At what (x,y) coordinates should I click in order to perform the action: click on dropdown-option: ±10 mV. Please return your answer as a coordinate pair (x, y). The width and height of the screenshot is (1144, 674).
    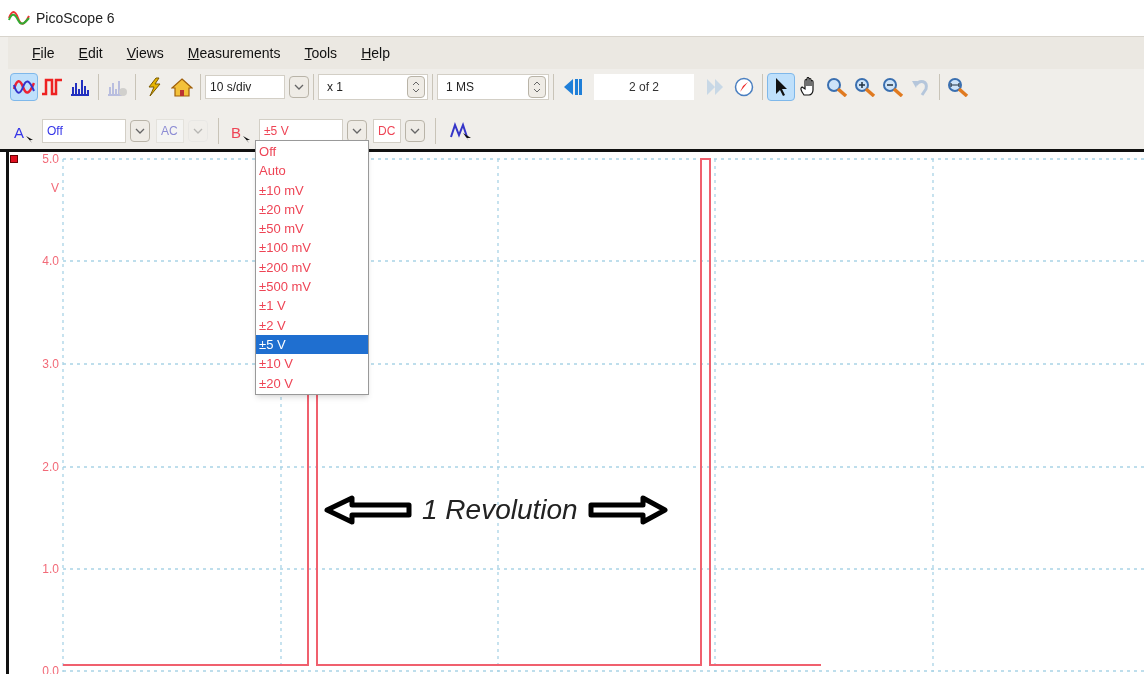
    Looking at the image, I should click on (312, 190).